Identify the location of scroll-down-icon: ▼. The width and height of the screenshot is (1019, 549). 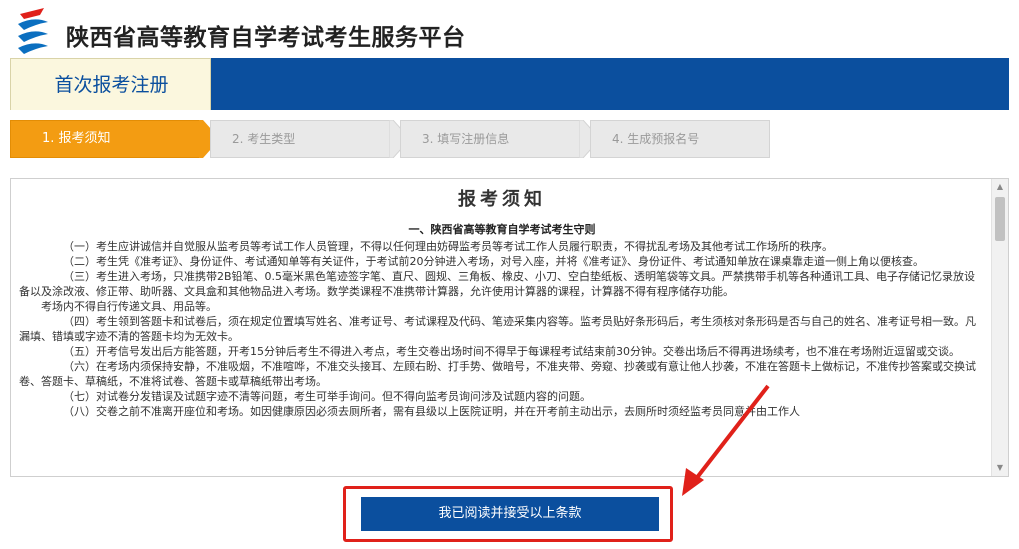
(1000, 468).